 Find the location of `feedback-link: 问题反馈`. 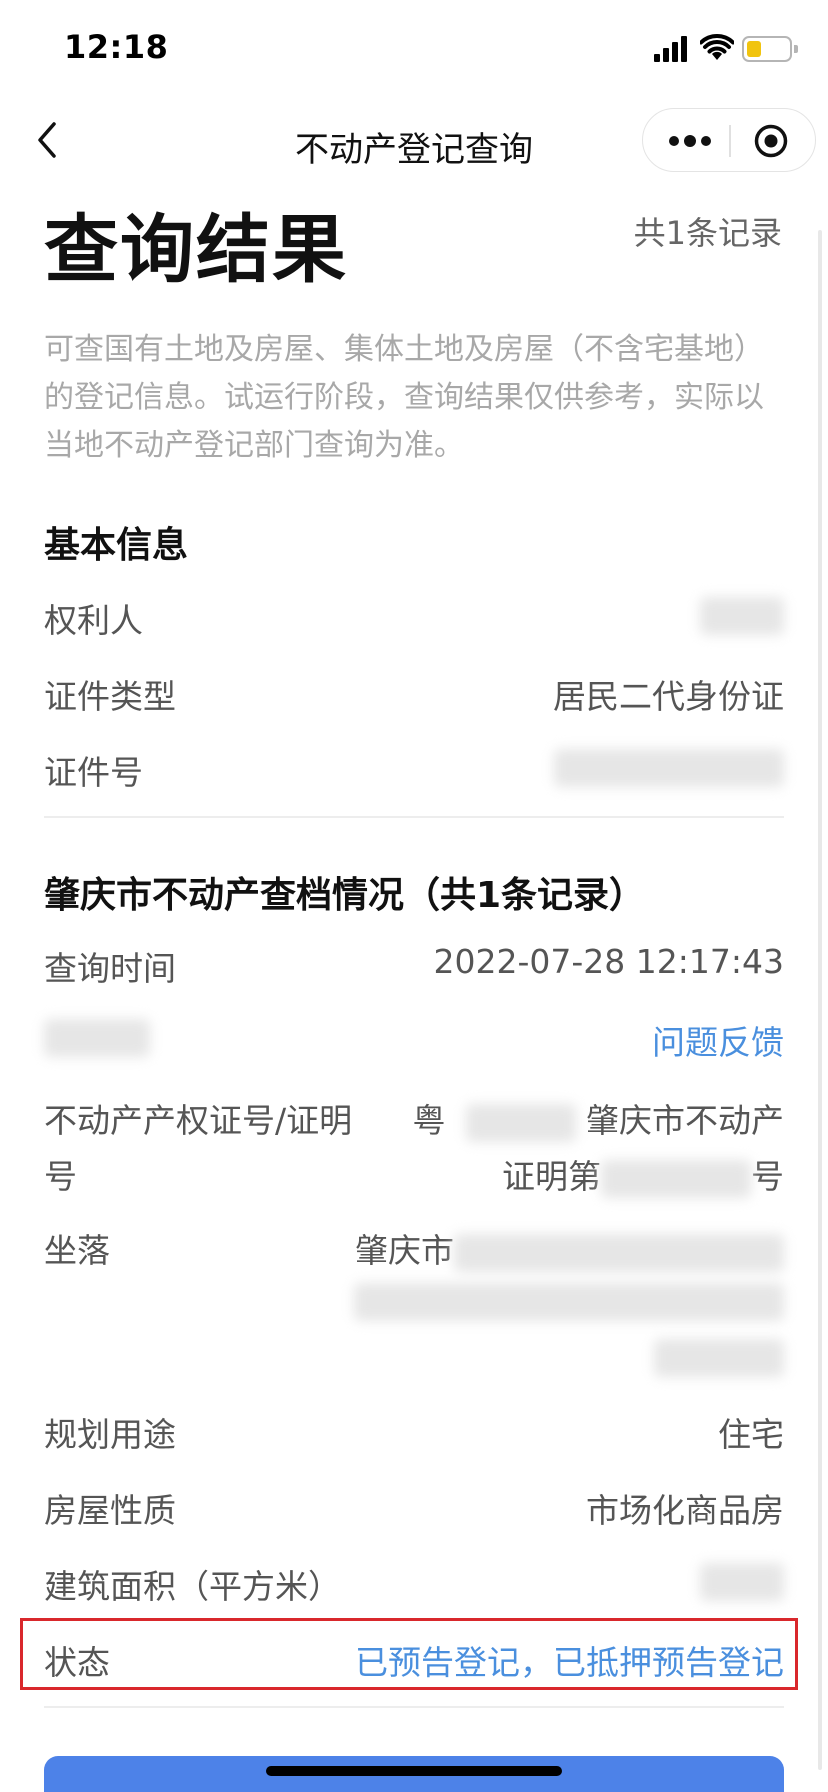

feedback-link: 问题反馈 is located at coordinates (718, 1040).